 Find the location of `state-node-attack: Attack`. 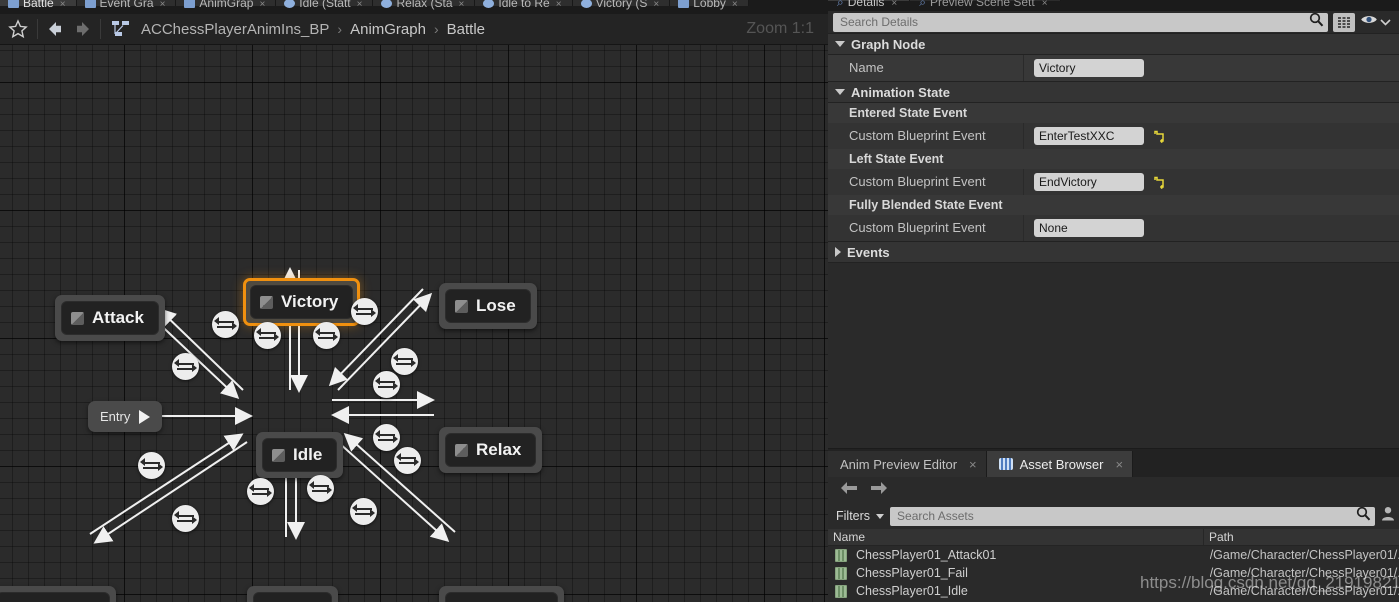

state-node-attack: Attack is located at coordinates (110, 318).